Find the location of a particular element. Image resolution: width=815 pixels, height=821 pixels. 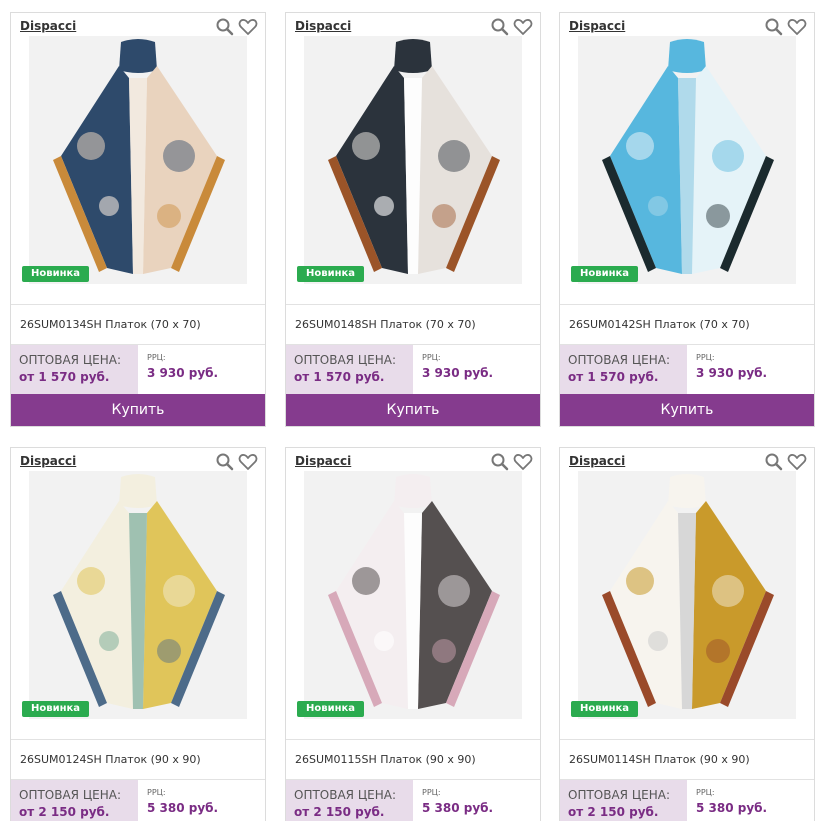

product-title: 26SUM0124SH Платок (90 х 90) is located at coordinates (138, 759).